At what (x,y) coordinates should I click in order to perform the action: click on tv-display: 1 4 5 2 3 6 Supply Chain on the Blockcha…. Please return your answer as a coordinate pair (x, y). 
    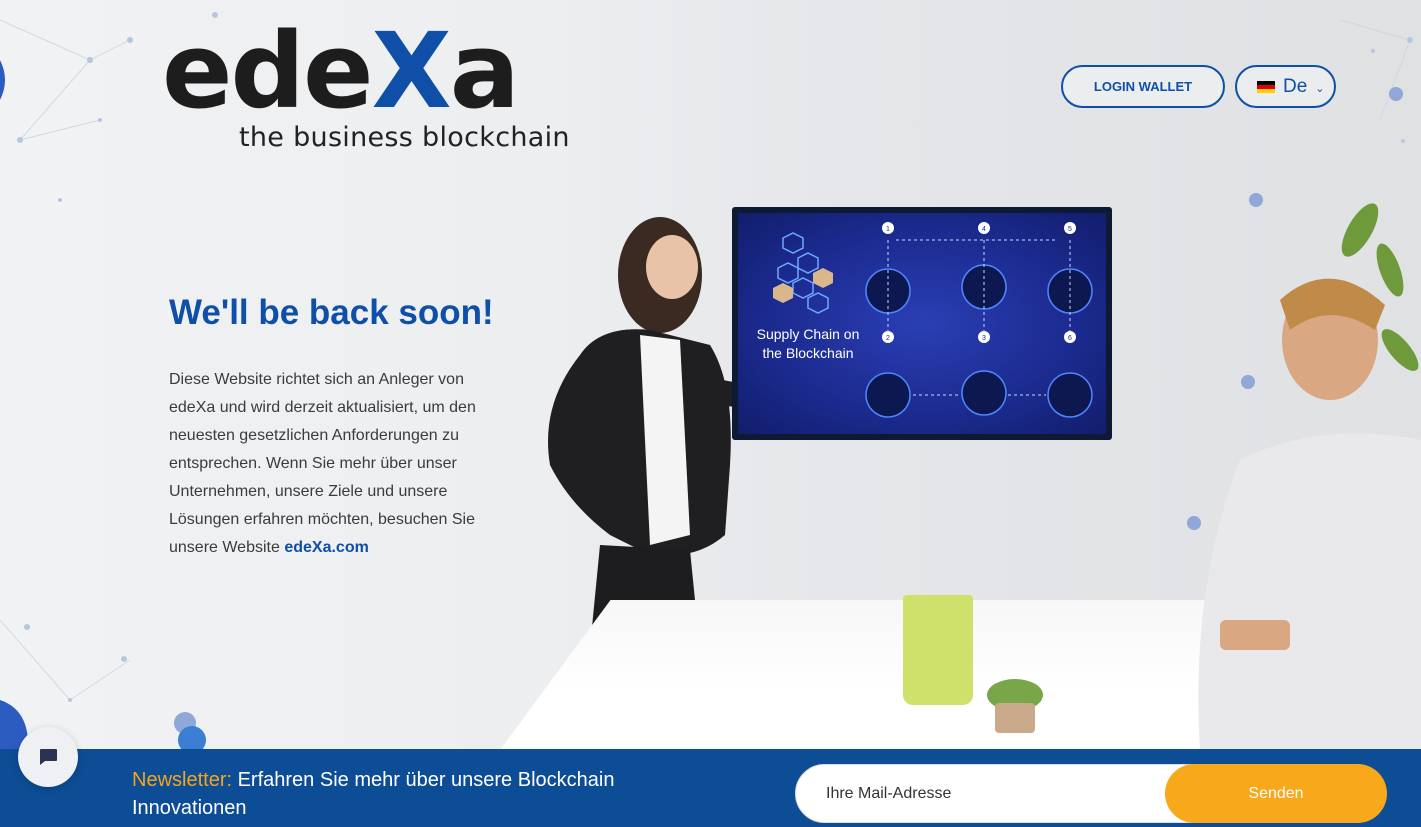
    Looking at the image, I should click on (922, 323).